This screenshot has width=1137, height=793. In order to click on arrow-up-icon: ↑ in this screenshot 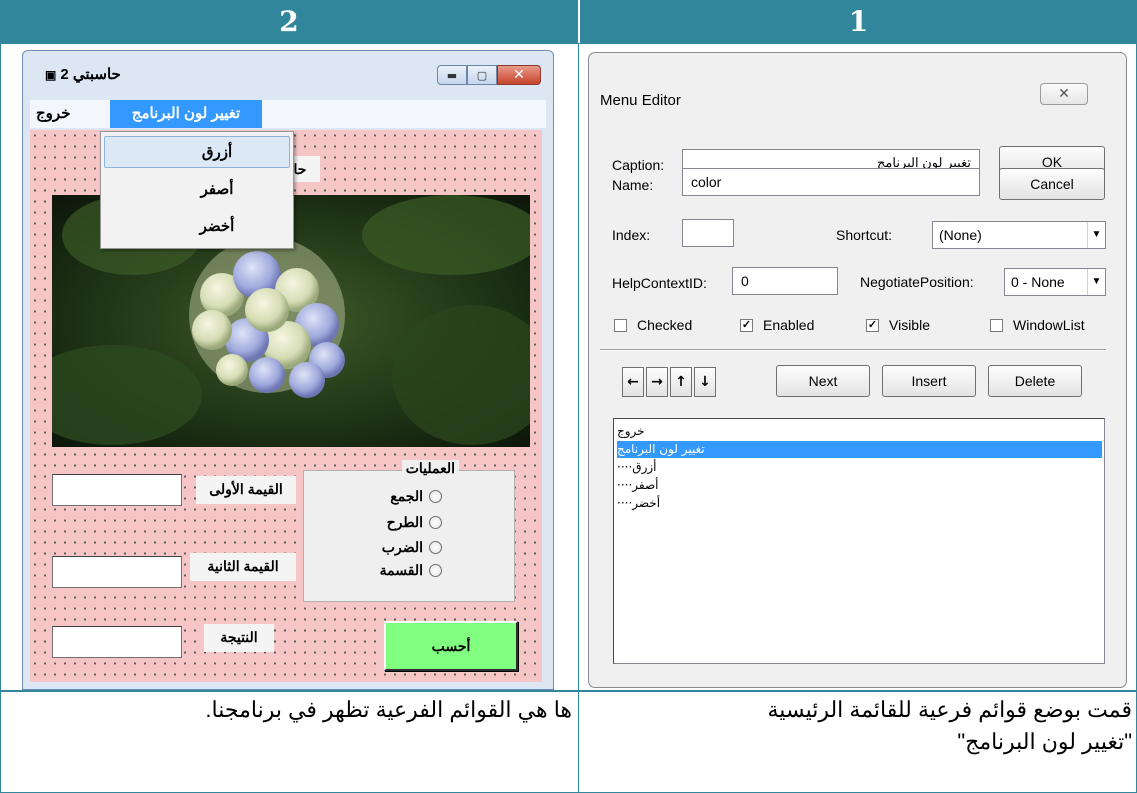, I will do `click(681, 382)`.